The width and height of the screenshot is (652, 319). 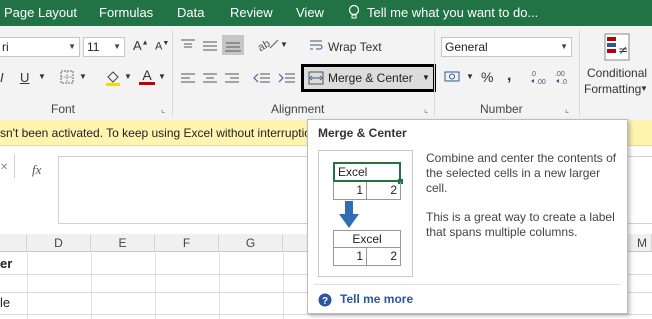 What do you see at coordinates (190, 12) in the screenshot?
I see `tab-data: Data` at bounding box center [190, 12].